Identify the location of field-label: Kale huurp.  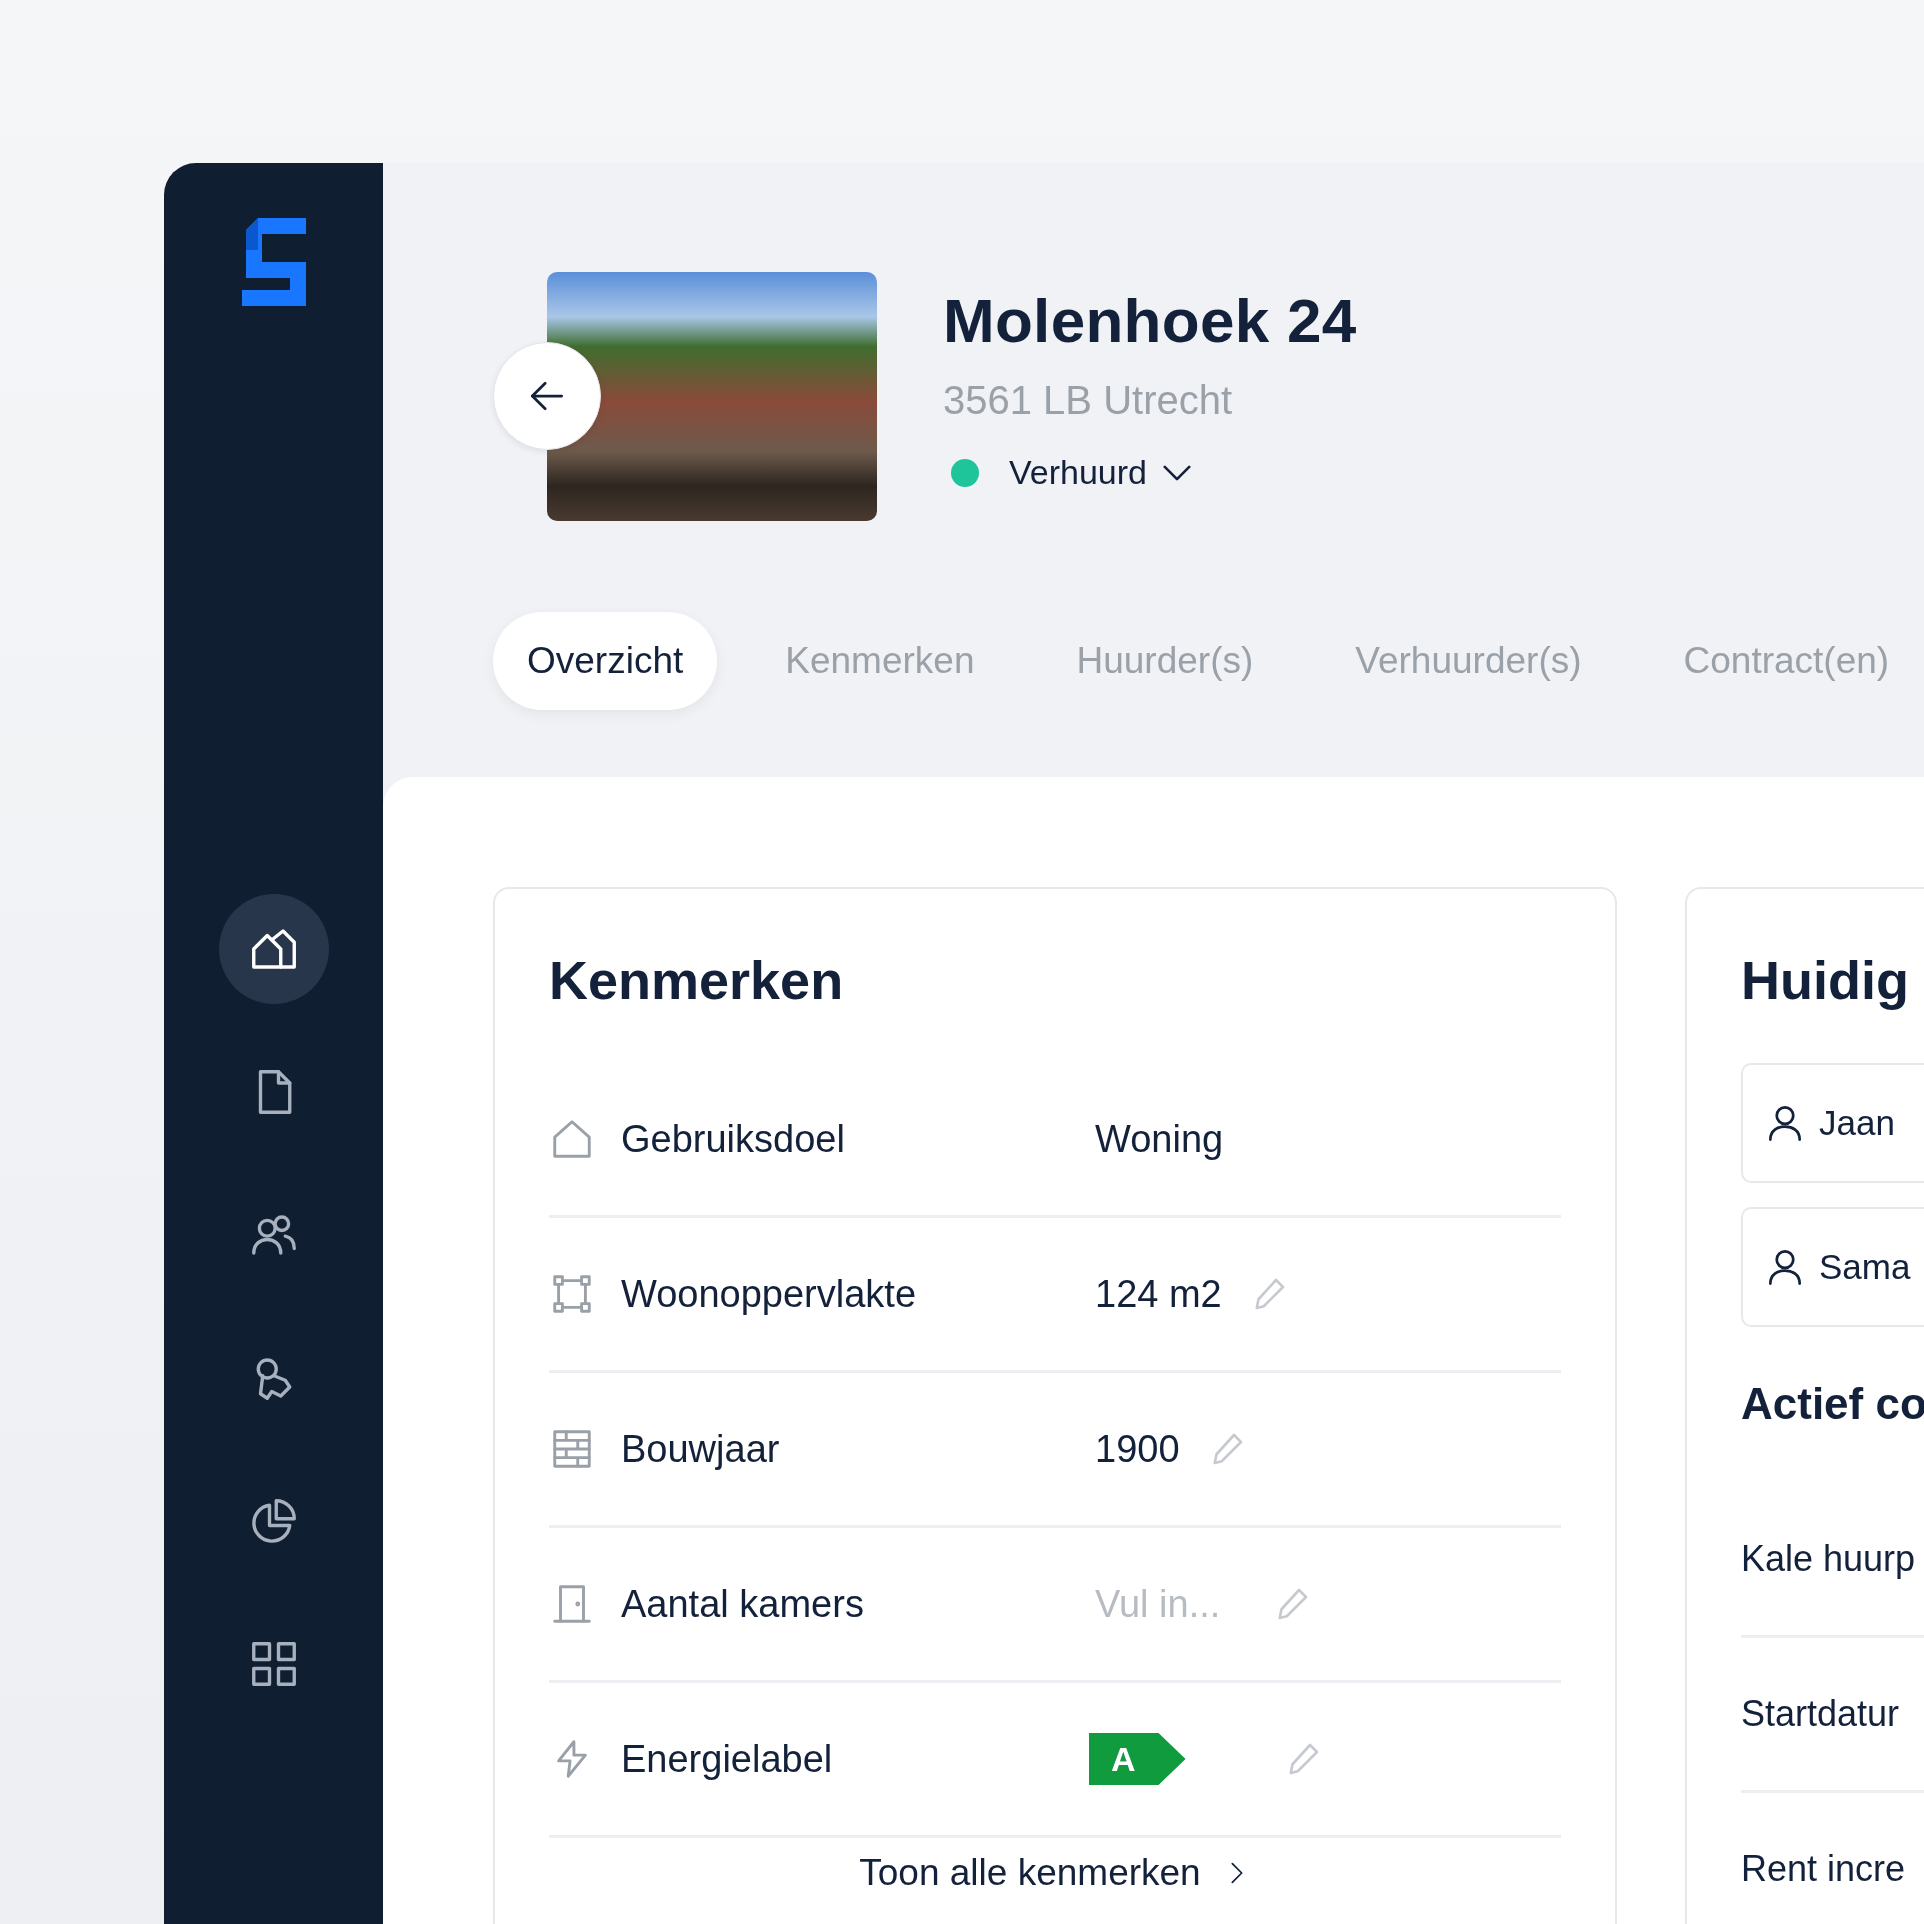
(1828, 1559).